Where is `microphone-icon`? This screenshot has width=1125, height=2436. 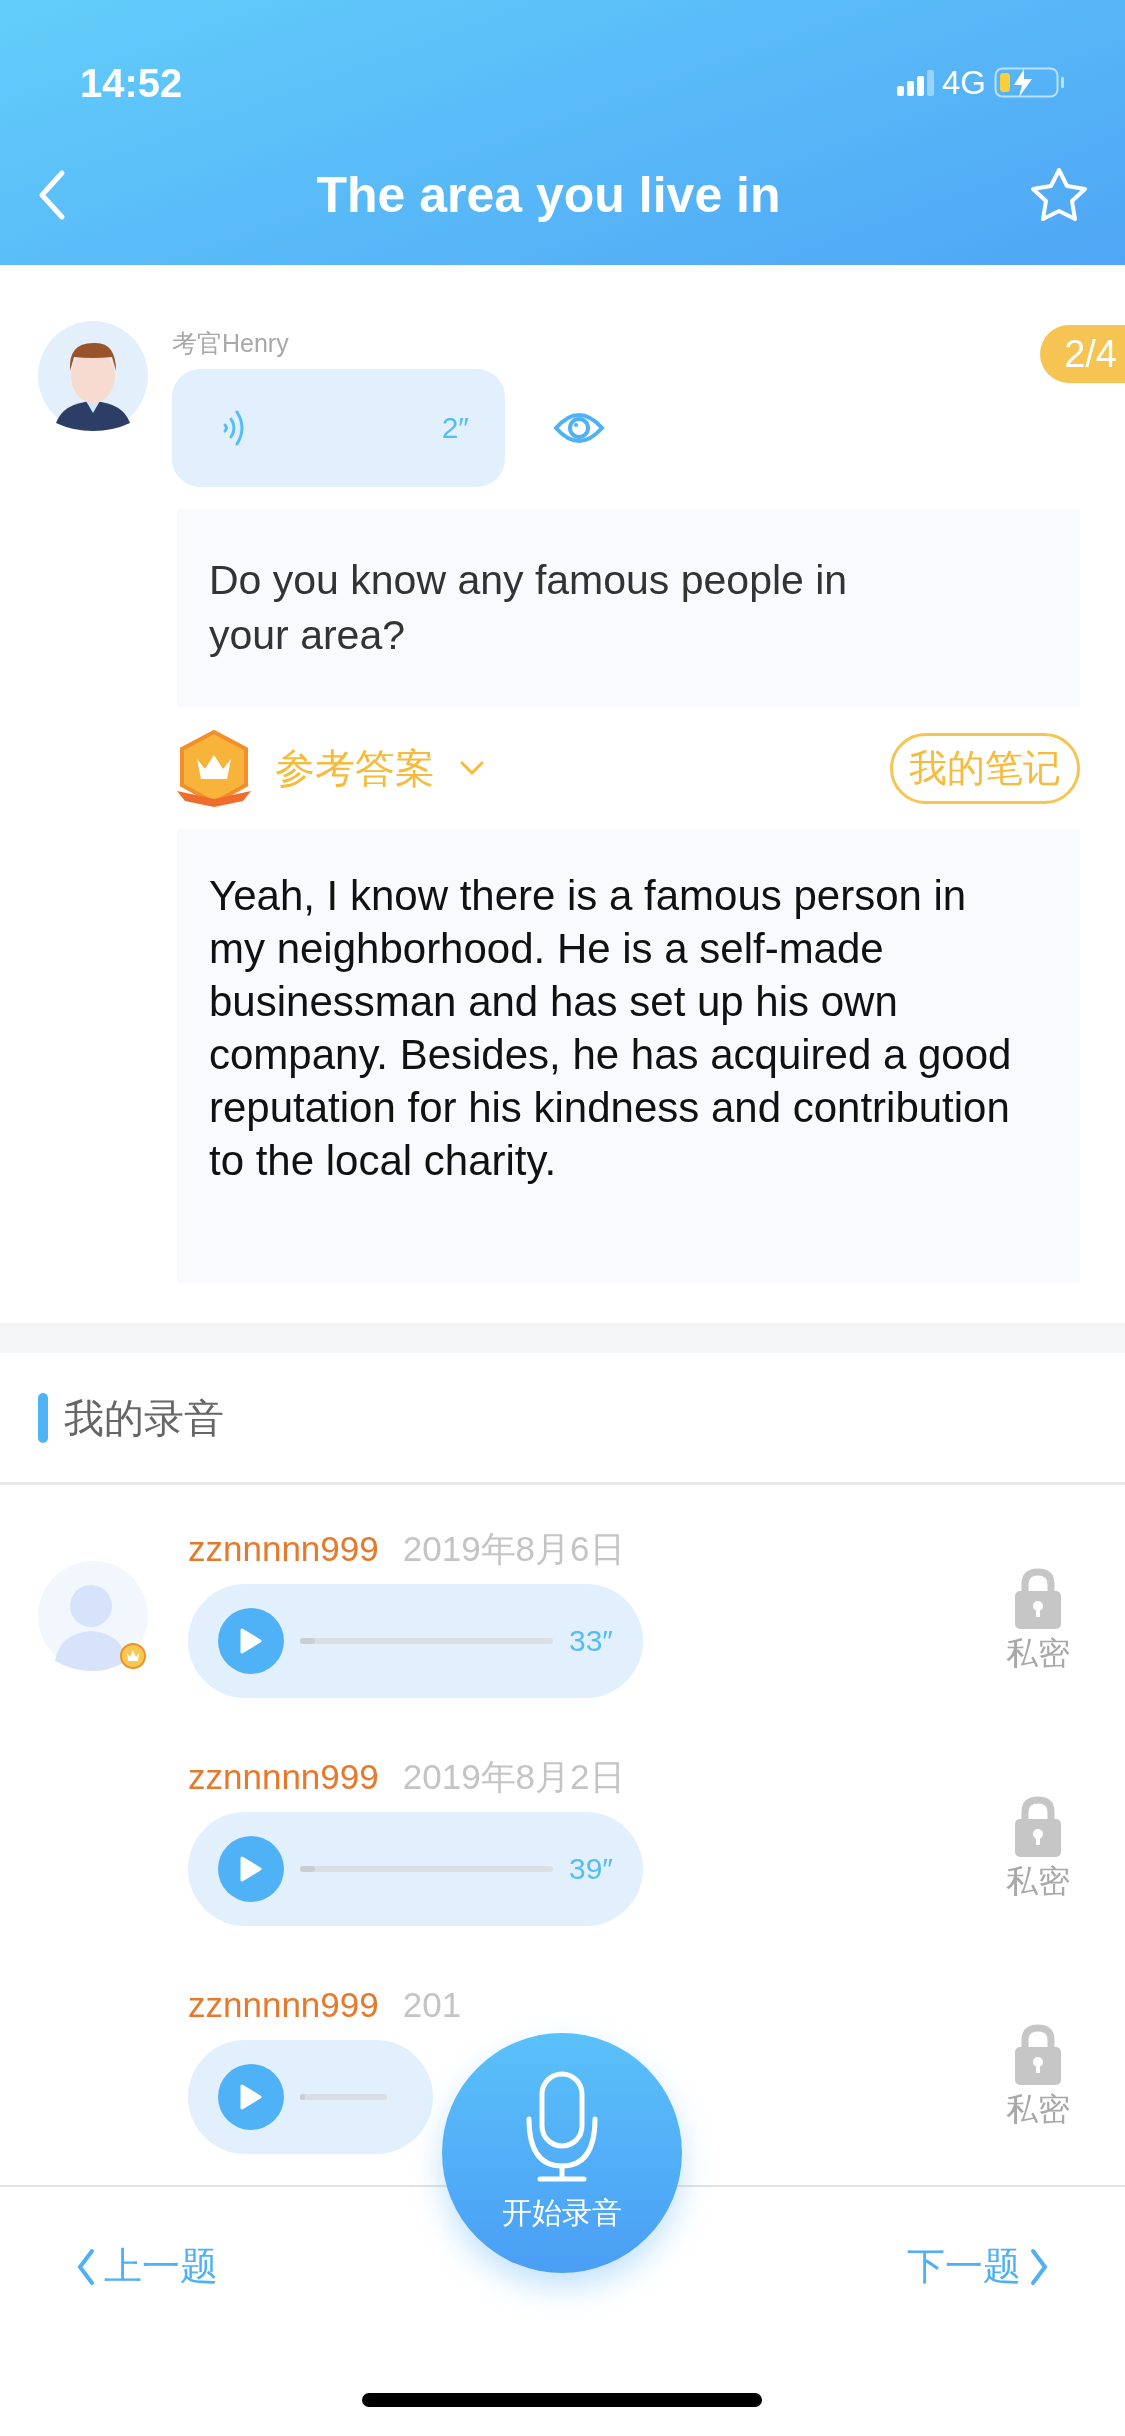
microphone-icon is located at coordinates (562, 2126).